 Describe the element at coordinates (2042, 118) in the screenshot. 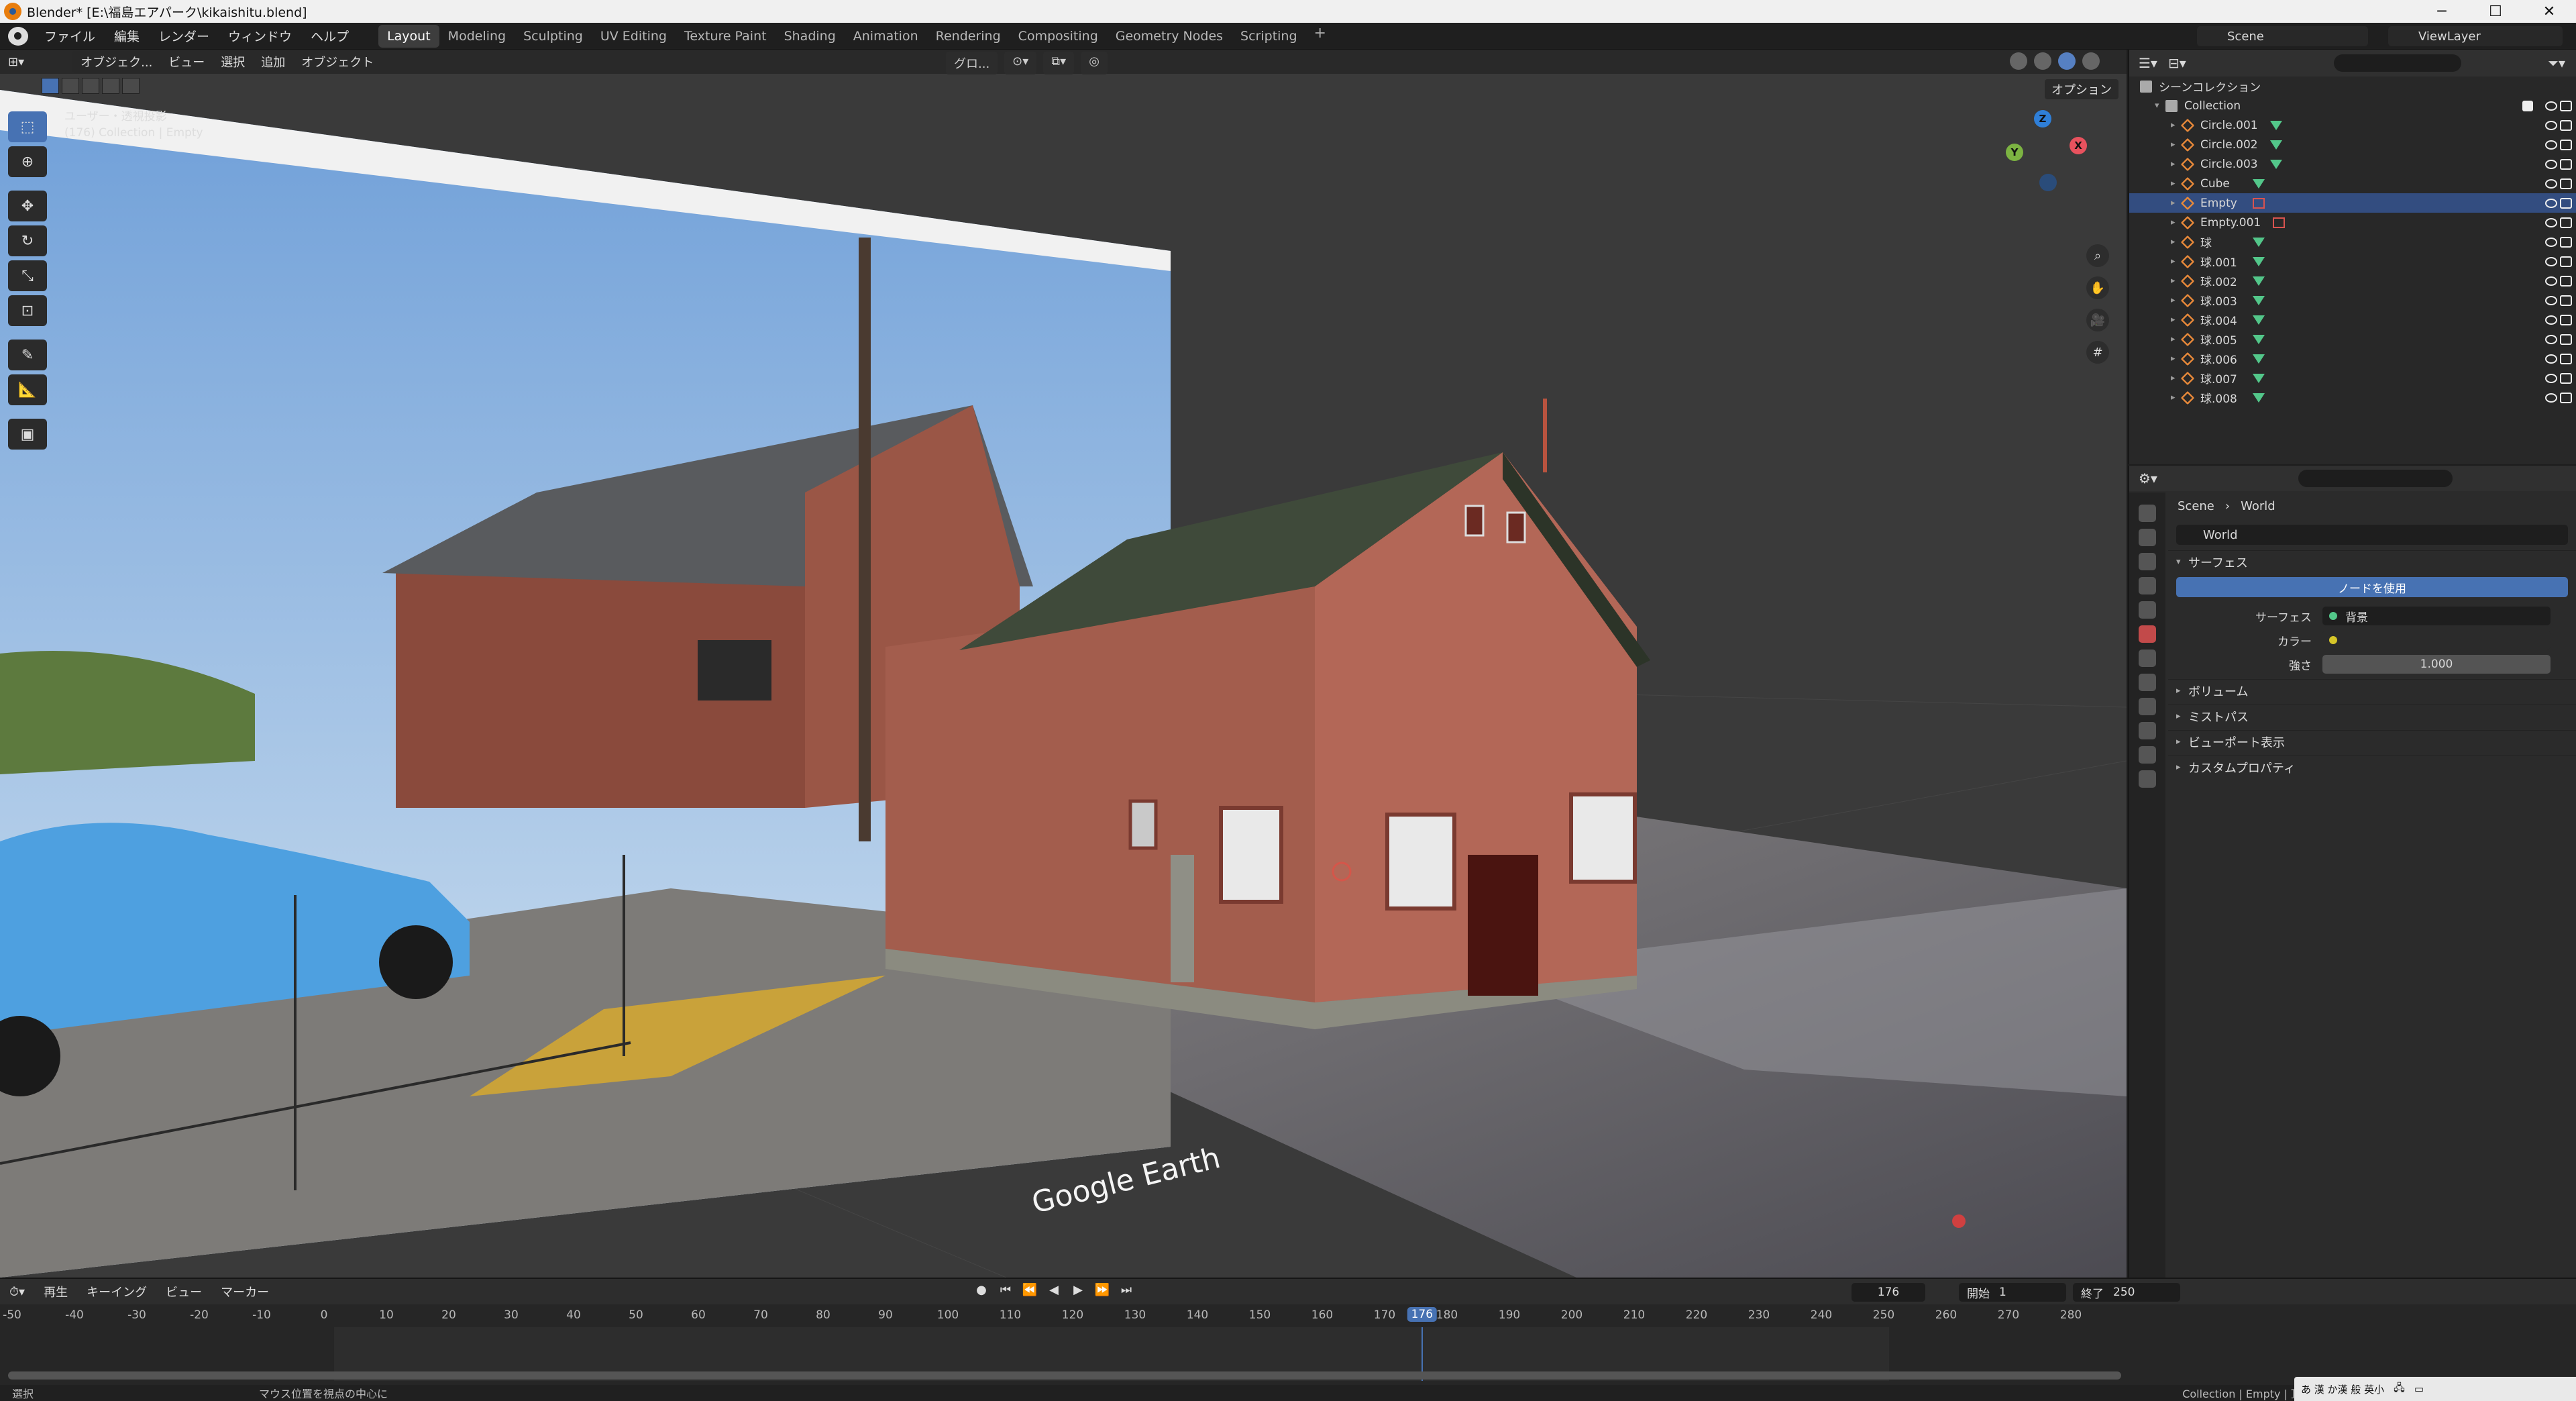

I see `gizmo-z-axis: Z` at that location.